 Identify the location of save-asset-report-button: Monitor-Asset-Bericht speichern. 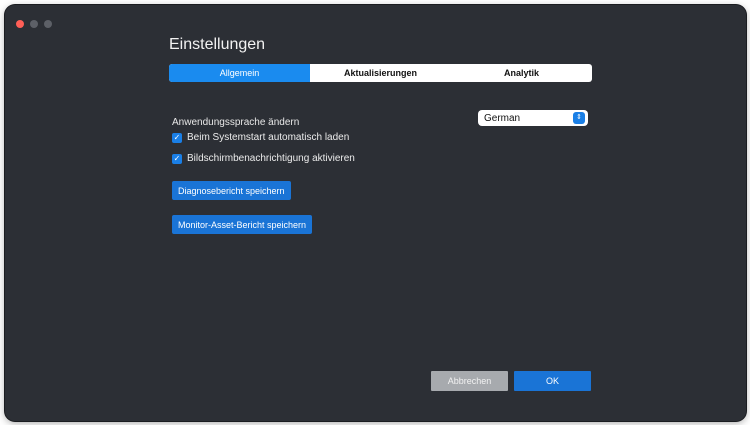
(242, 224).